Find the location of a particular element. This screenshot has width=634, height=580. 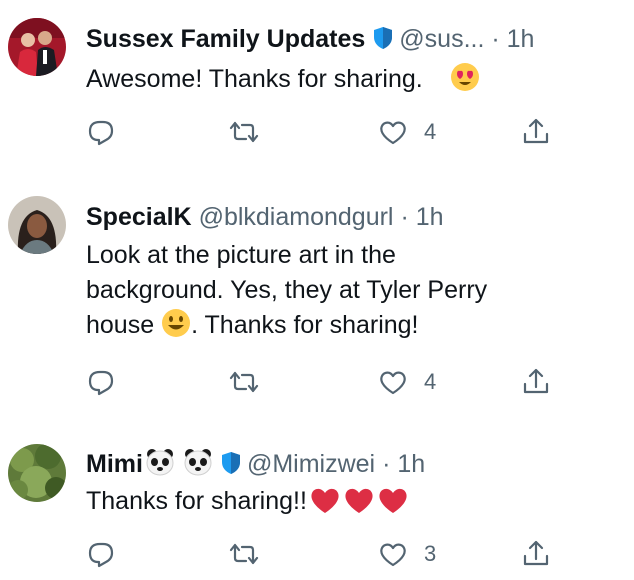

tweet-header: Mimi @Mimizwei · 1h is located at coordinates (255, 463).